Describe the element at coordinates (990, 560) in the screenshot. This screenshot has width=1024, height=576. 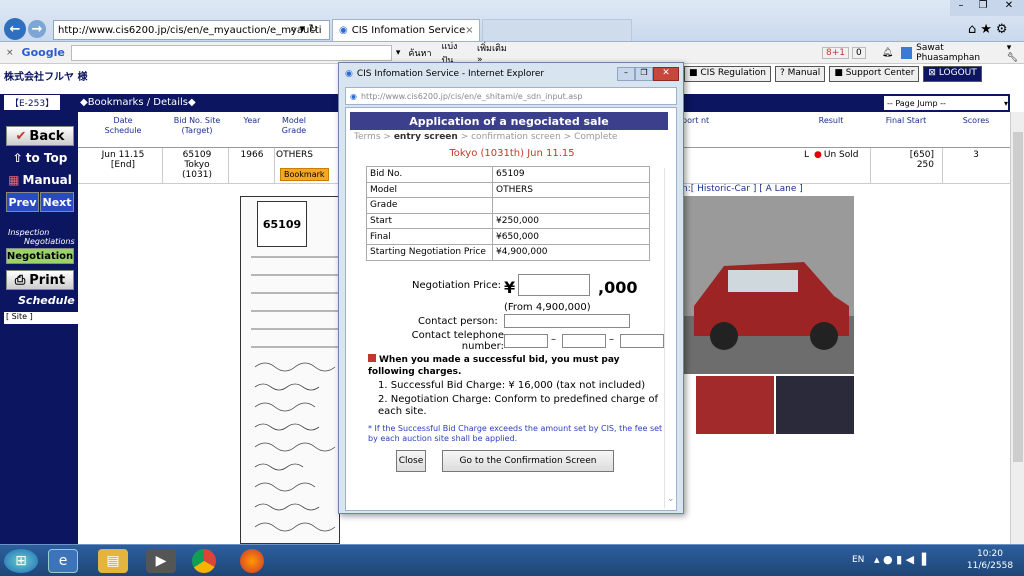
I see `clock: 10:20 11/6/2558` at that location.